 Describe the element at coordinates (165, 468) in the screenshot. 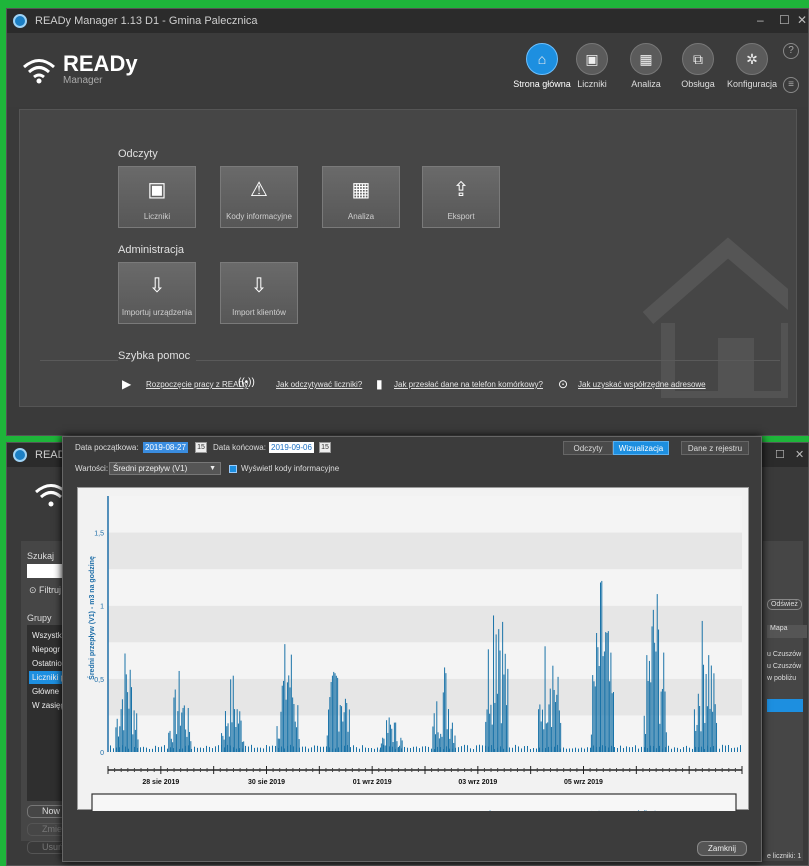

I see `values-select: Średni przepływ (V1) ▼` at that location.